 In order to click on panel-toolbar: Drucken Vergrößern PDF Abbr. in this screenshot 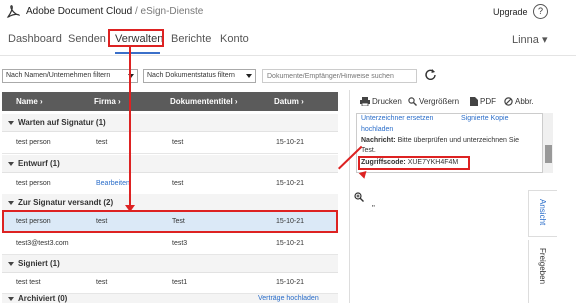, I will do `click(451, 103)`.